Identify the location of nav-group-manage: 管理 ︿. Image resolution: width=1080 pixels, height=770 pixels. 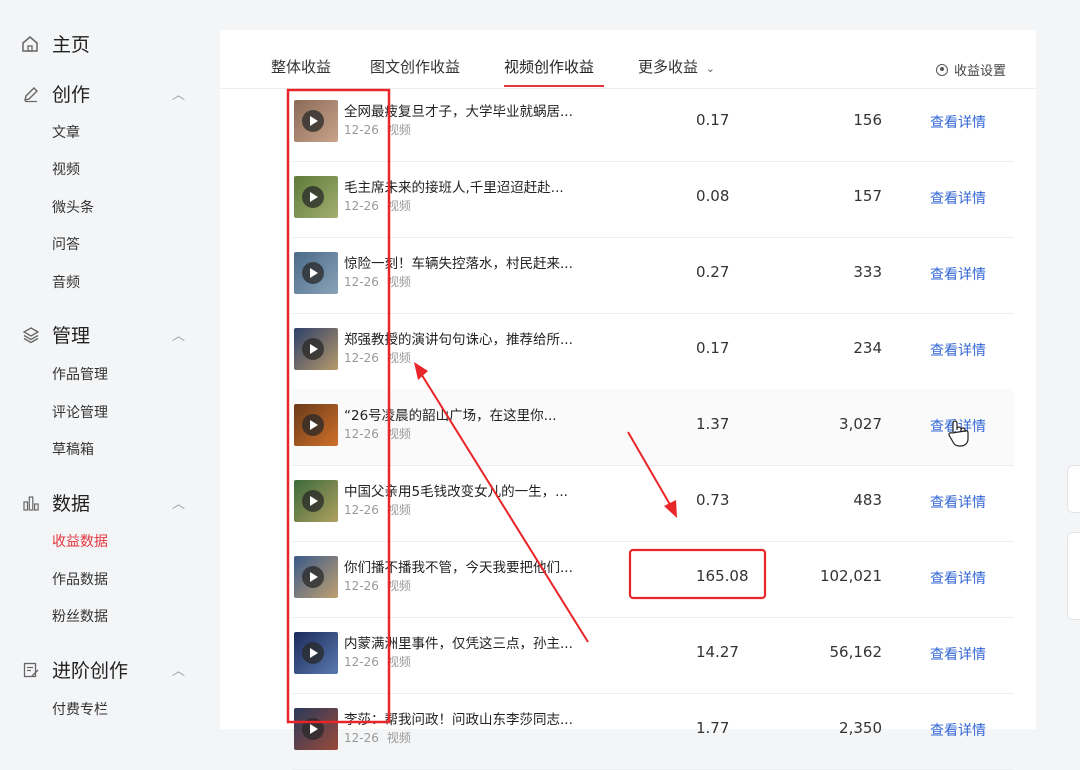
(102, 334).